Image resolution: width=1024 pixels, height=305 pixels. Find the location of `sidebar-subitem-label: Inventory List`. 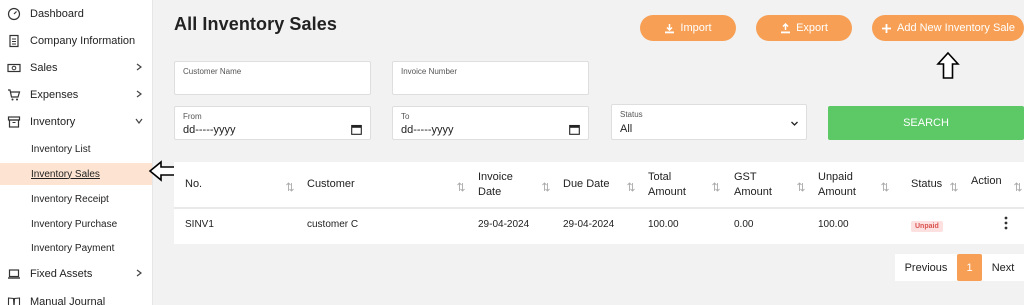

sidebar-subitem-label: Inventory List is located at coordinates (61, 149).